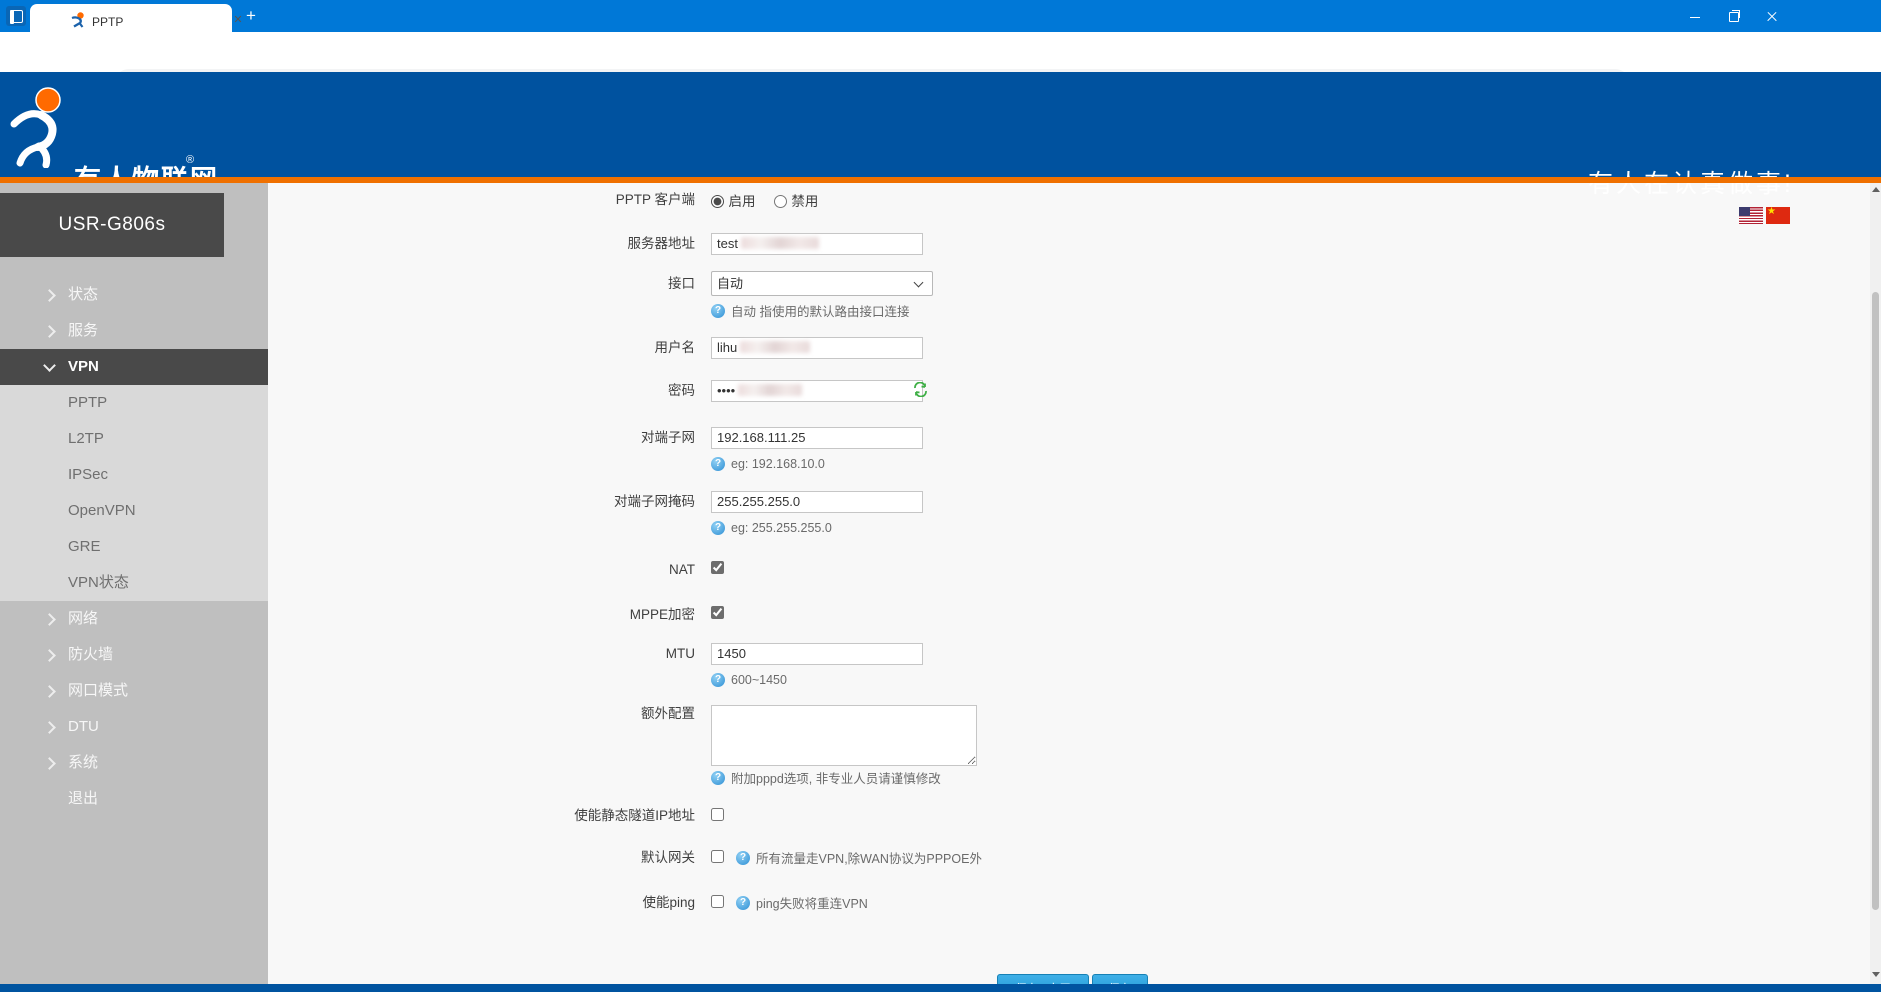 The width and height of the screenshot is (1881, 992). I want to click on extra-config-textarea, so click(844, 735).